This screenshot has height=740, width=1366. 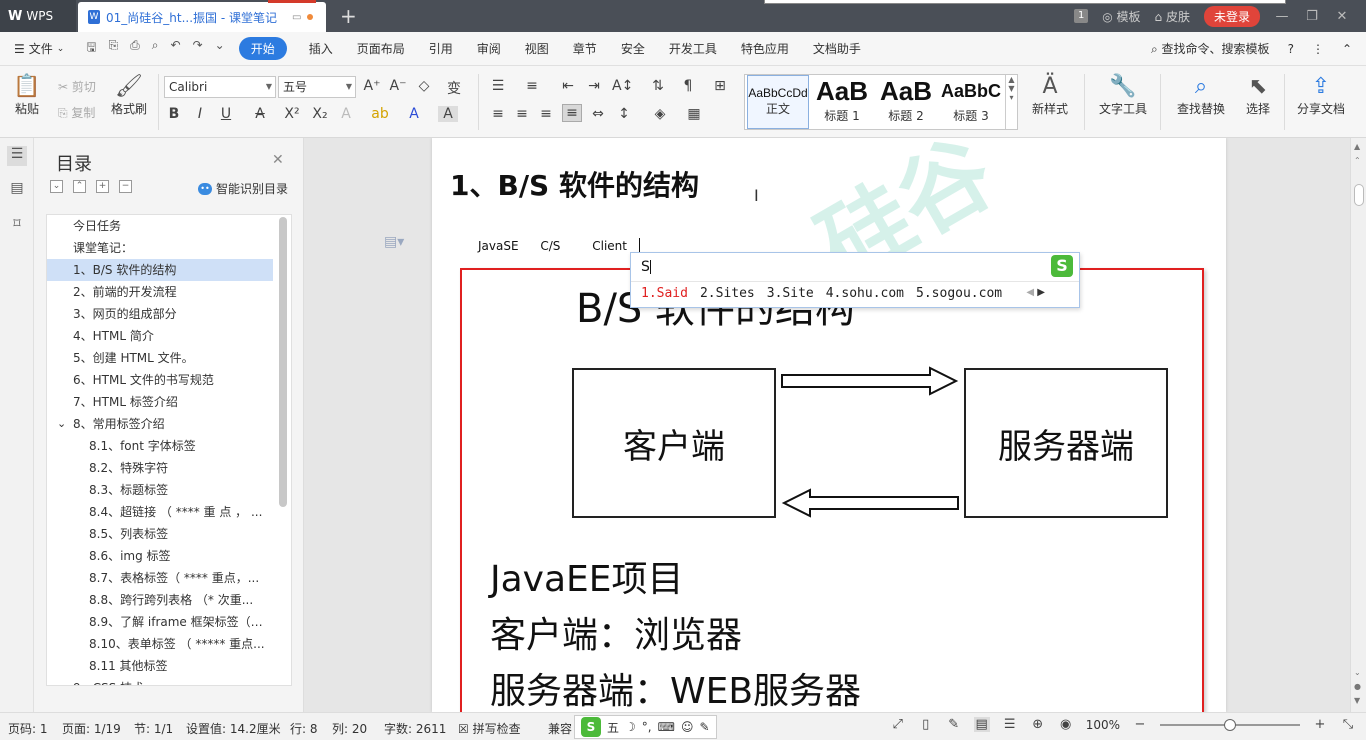 What do you see at coordinates (591, 727) in the screenshot?
I see `sogou-logo-icon: S` at bounding box center [591, 727].